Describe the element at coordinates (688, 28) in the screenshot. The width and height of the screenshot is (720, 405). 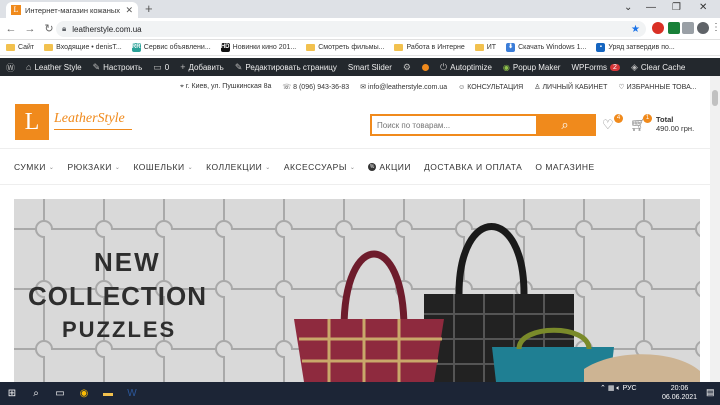
I see `extensions-puzzle-icon` at that location.